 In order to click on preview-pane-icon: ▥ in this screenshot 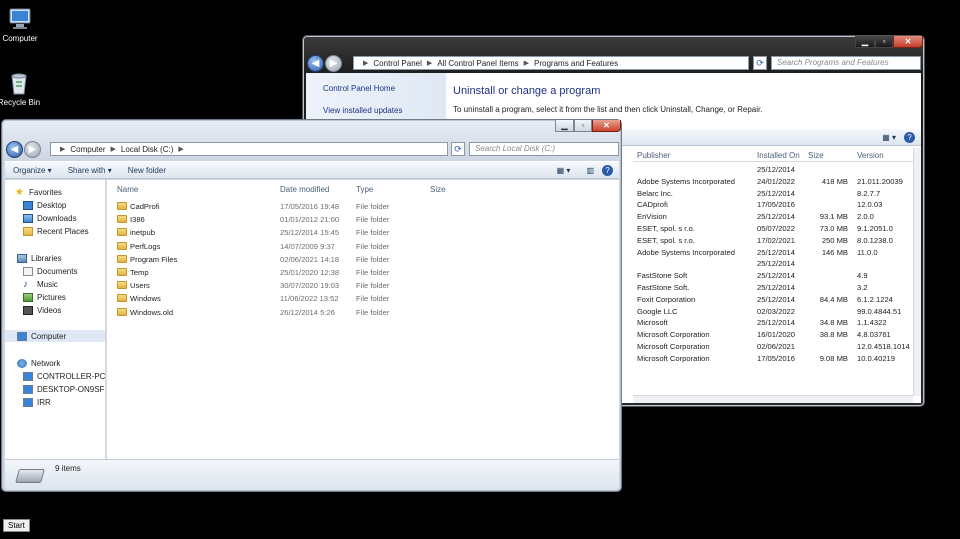, I will do `click(590, 170)`.